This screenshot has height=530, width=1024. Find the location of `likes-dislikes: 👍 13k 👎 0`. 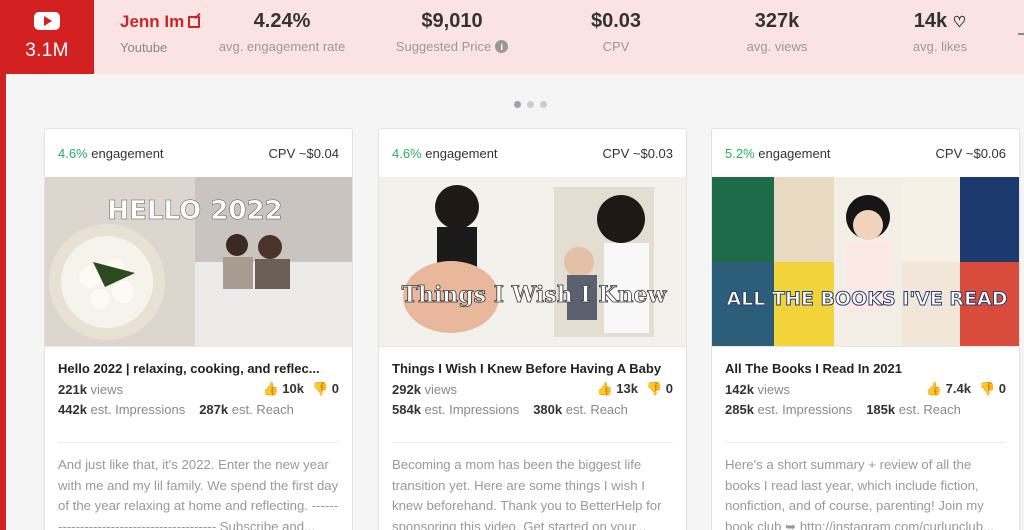

likes-dislikes: 👍 13k 👎 0 is located at coordinates (634, 388).